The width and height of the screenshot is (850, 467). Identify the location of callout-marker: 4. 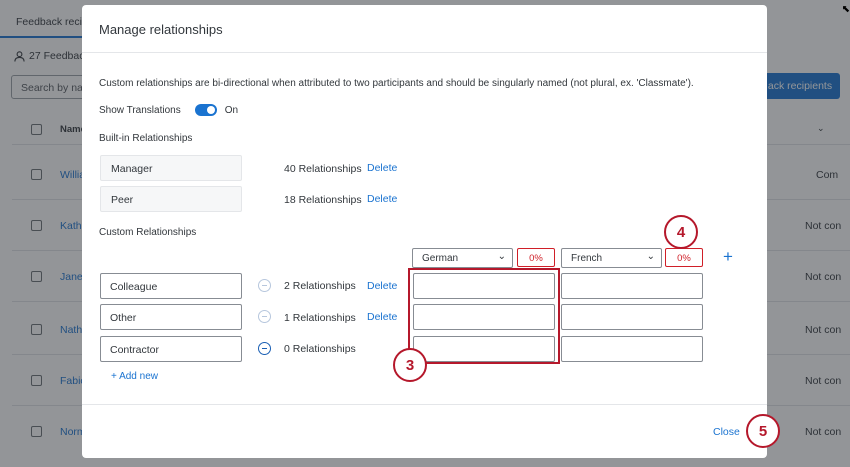
(681, 232).